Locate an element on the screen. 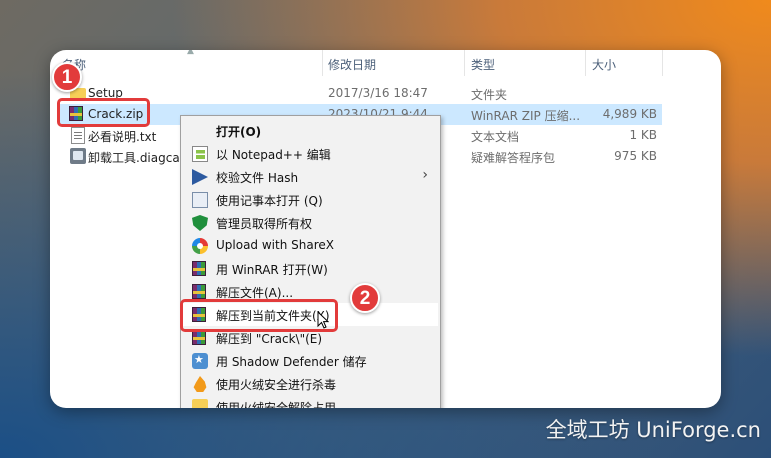 This screenshot has width=771, height=458. file-type: 疑难解答程序包 is located at coordinates (513, 158).